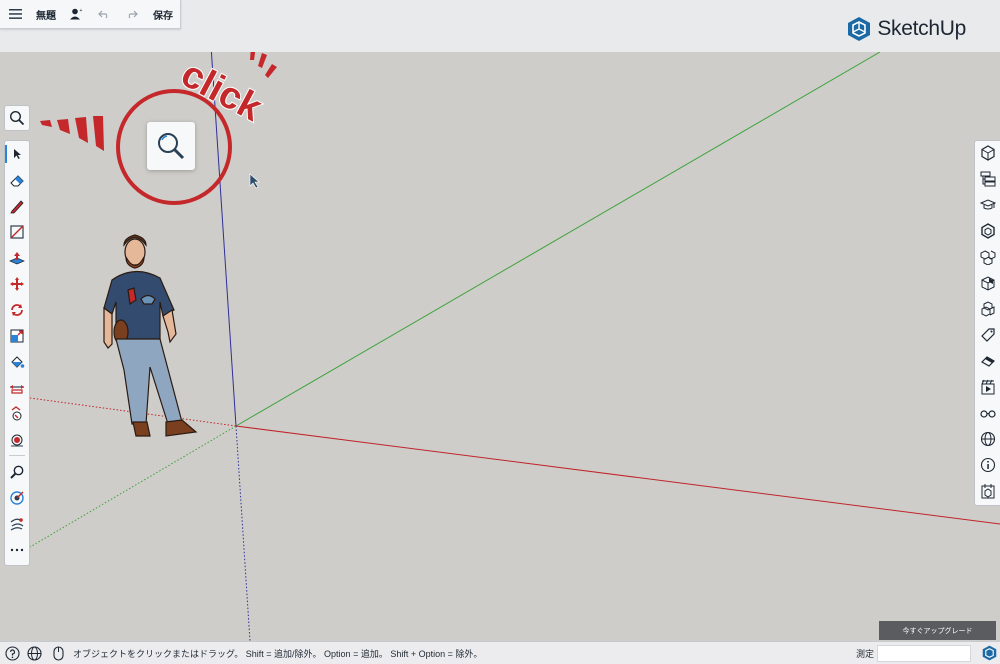 The width and height of the screenshot is (1000, 664). I want to click on right-panel-toolbar, so click(987, 323).